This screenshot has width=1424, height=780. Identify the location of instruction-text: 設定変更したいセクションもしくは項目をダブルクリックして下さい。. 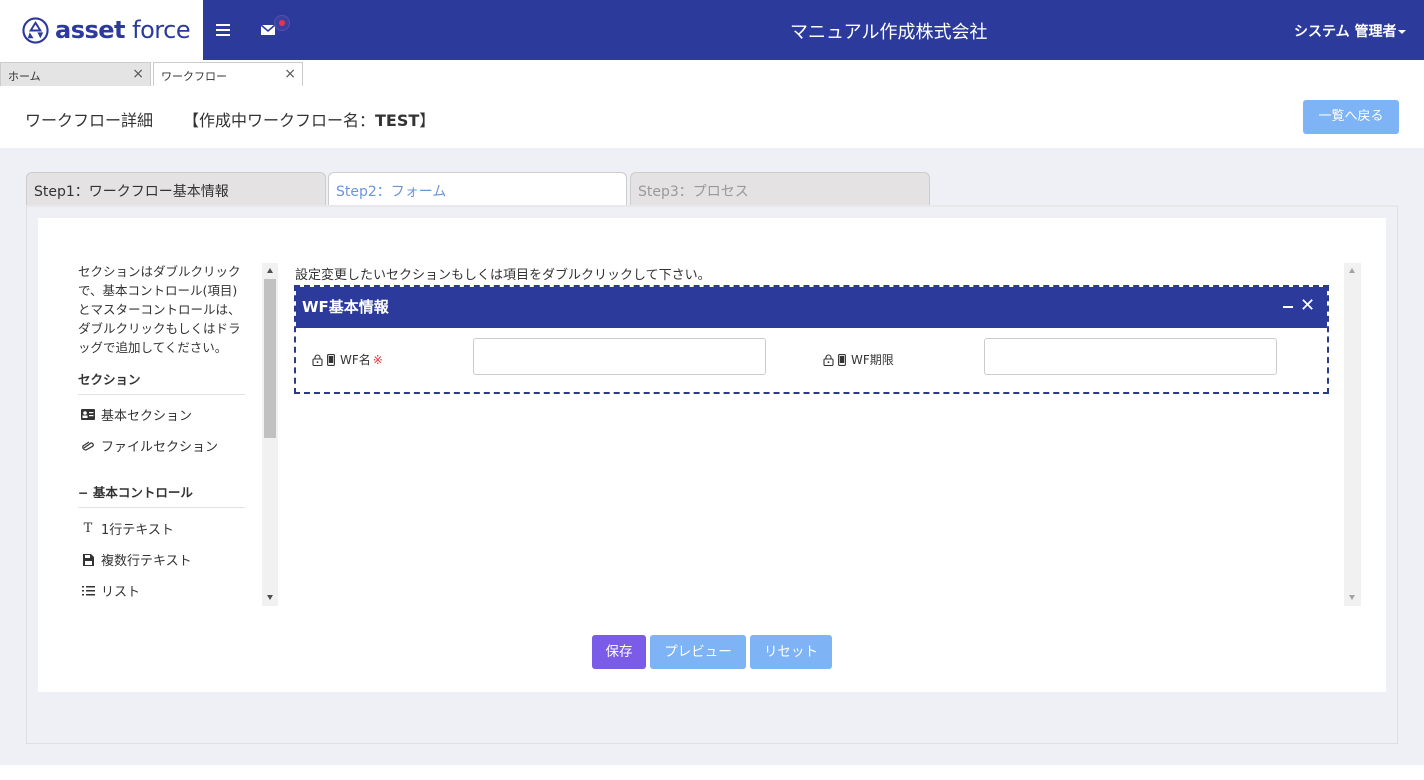
(503, 275).